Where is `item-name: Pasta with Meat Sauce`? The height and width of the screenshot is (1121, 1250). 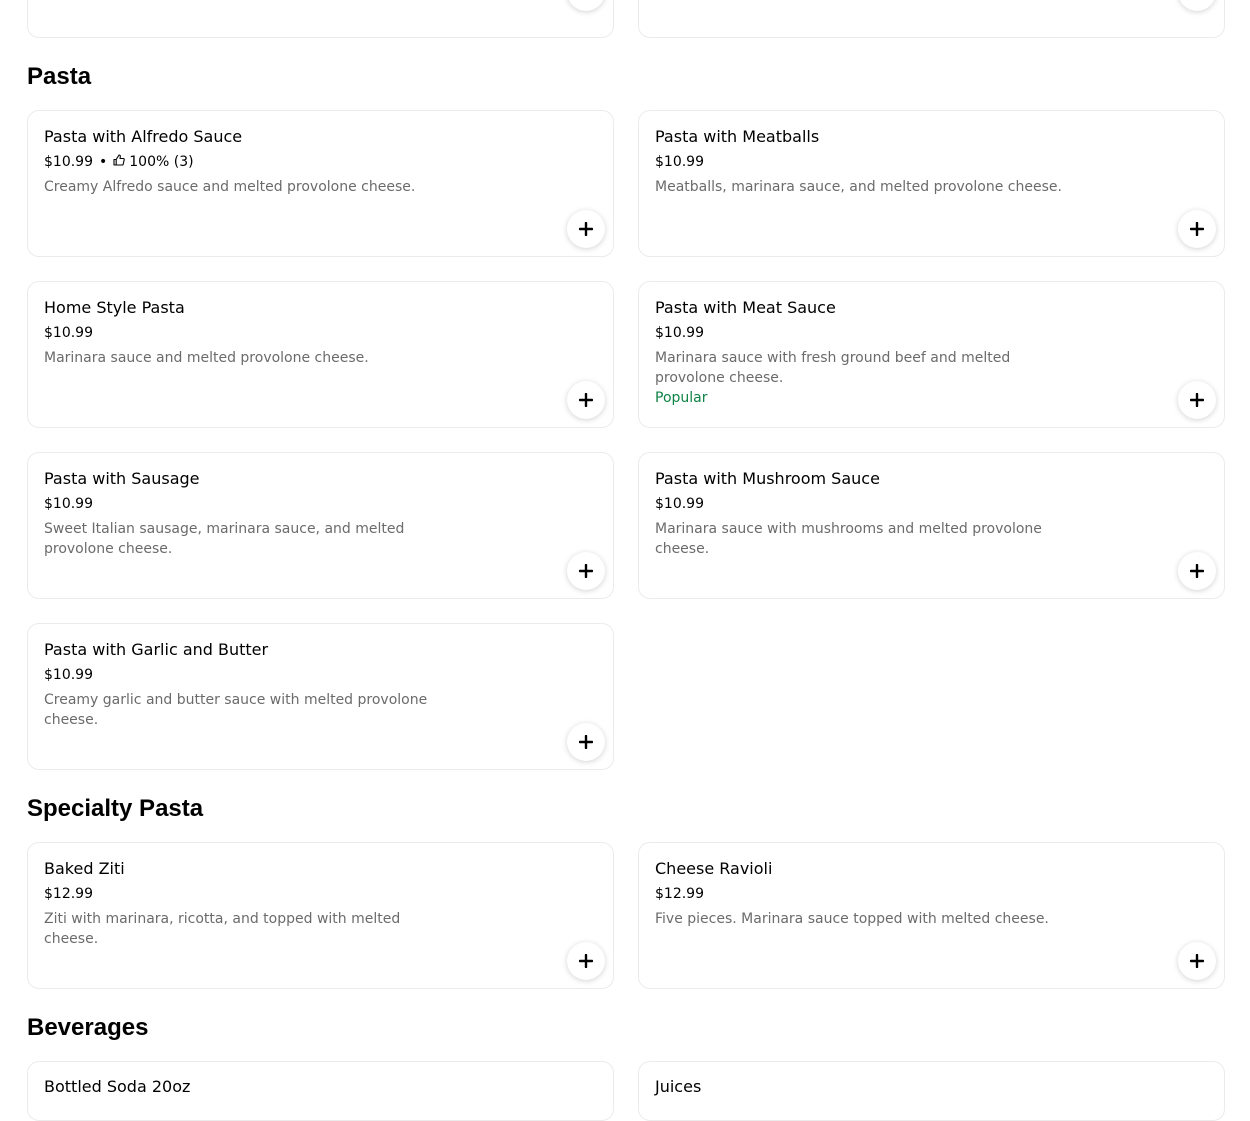
item-name: Pasta with Meat Sauce is located at coordinates (745, 307).